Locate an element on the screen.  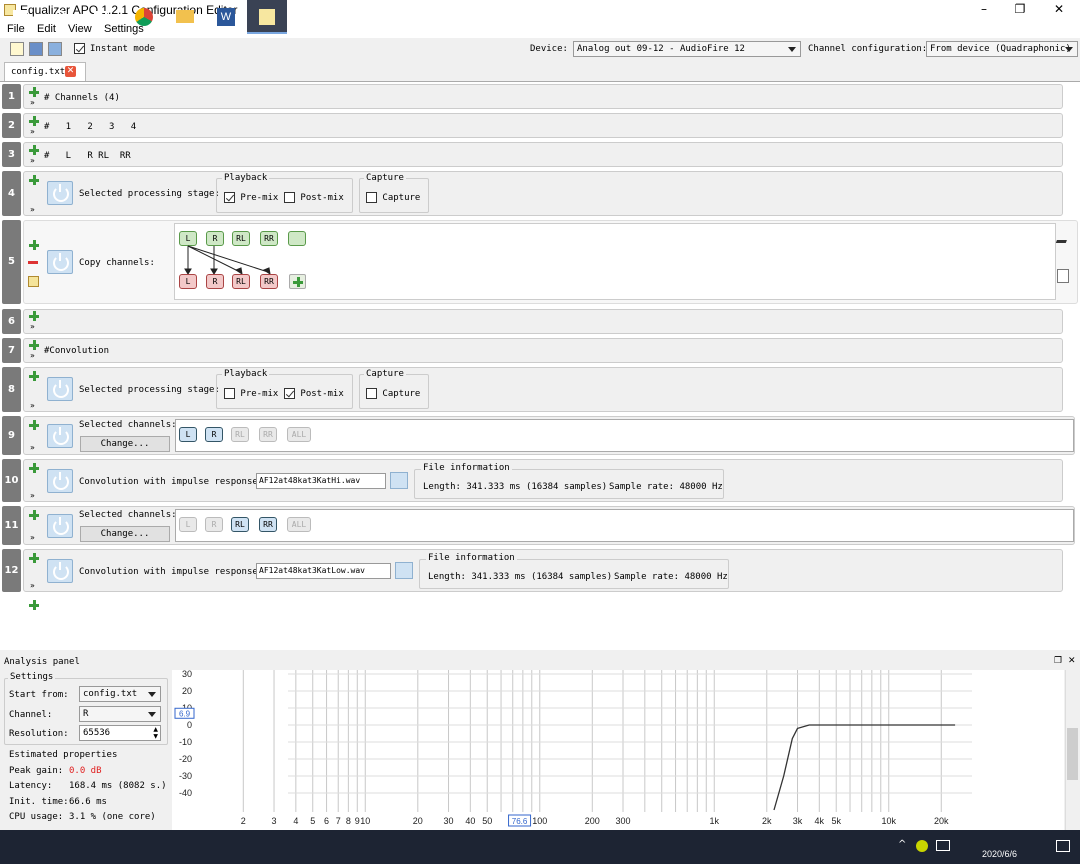
row-text: # 1 2 3 4 is located at coordinates (90, 127).